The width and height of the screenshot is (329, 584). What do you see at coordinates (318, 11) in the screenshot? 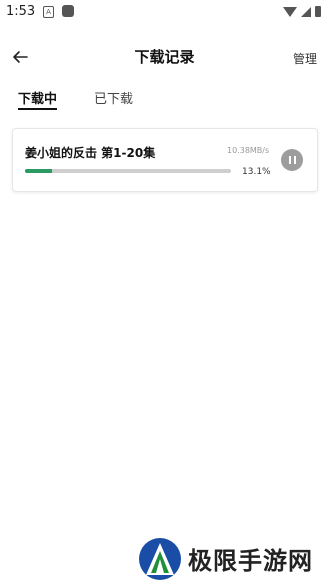
I see `battery-icon` at bounding box center [318, 11].